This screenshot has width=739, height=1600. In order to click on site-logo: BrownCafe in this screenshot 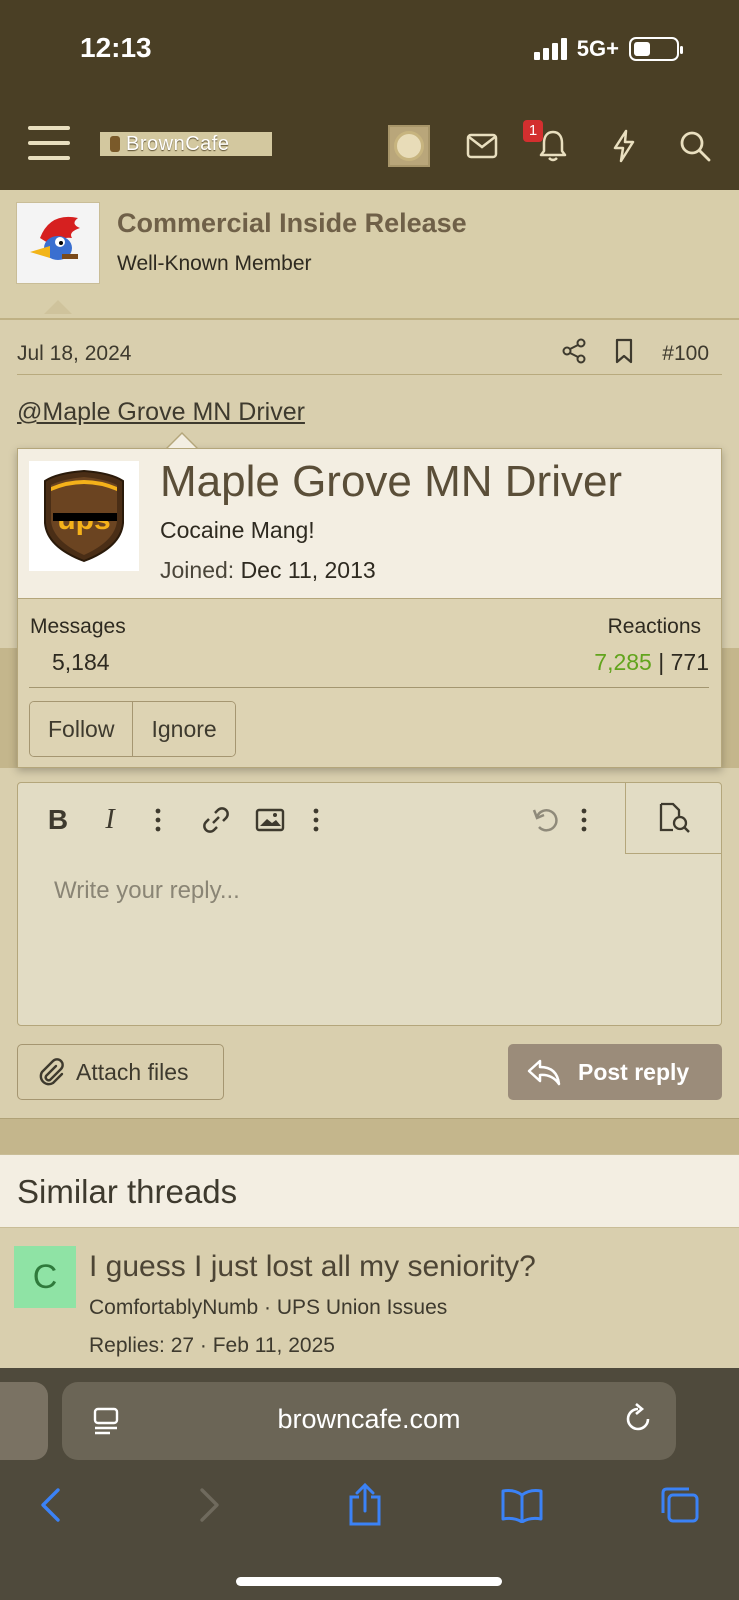, I will do `click(186, 144)`.